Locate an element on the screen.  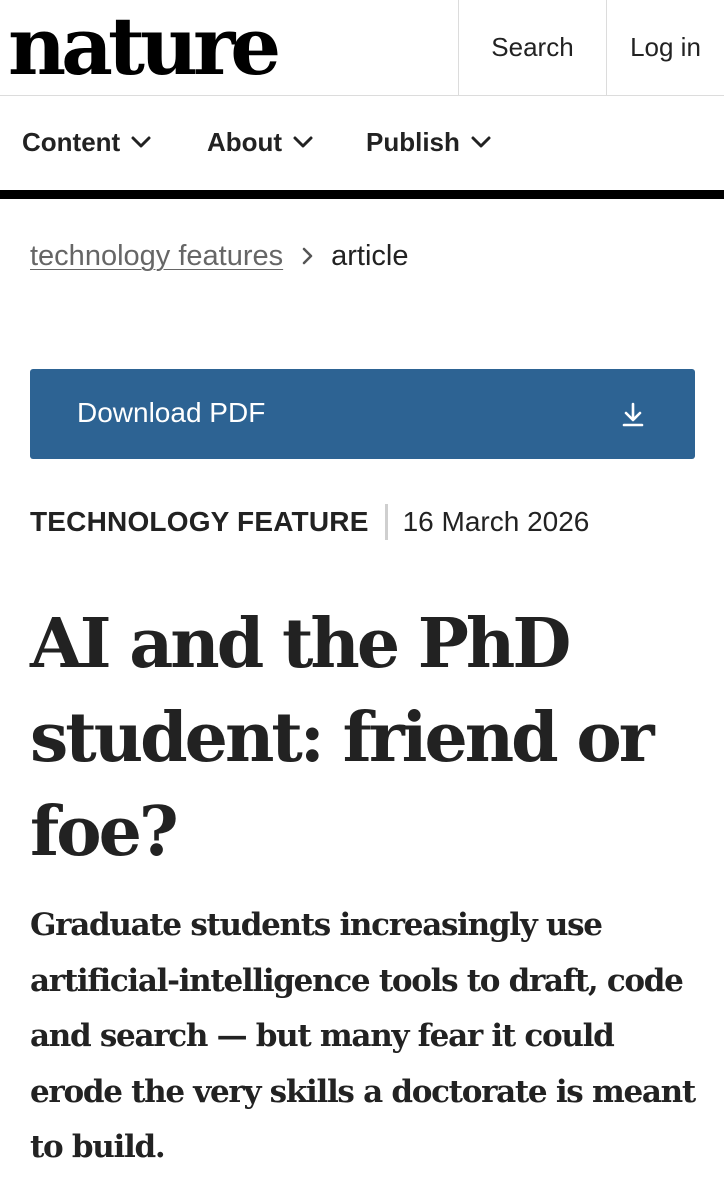
chevron-right-icon is located at coordinates (308, 256).